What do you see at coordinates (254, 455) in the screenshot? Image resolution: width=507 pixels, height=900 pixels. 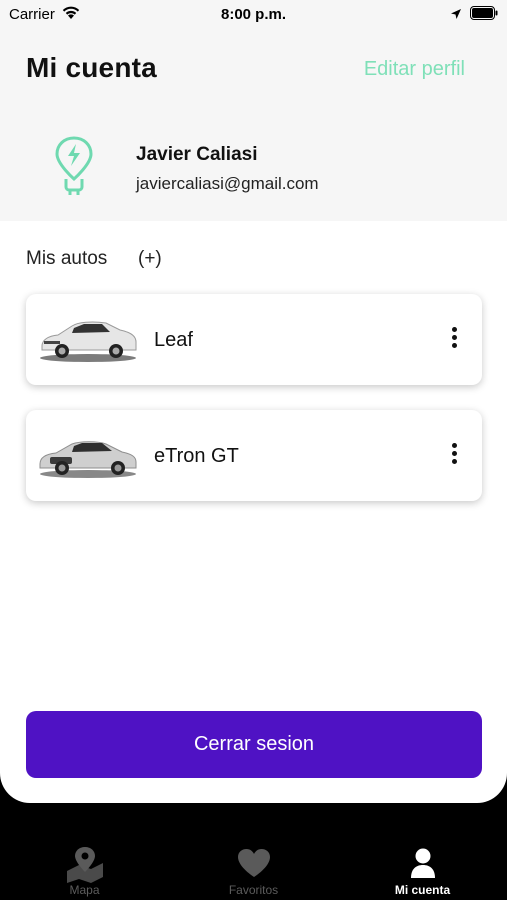 I see `car-card-etron-gt: eTron GT` at bounding box center [254, 455].